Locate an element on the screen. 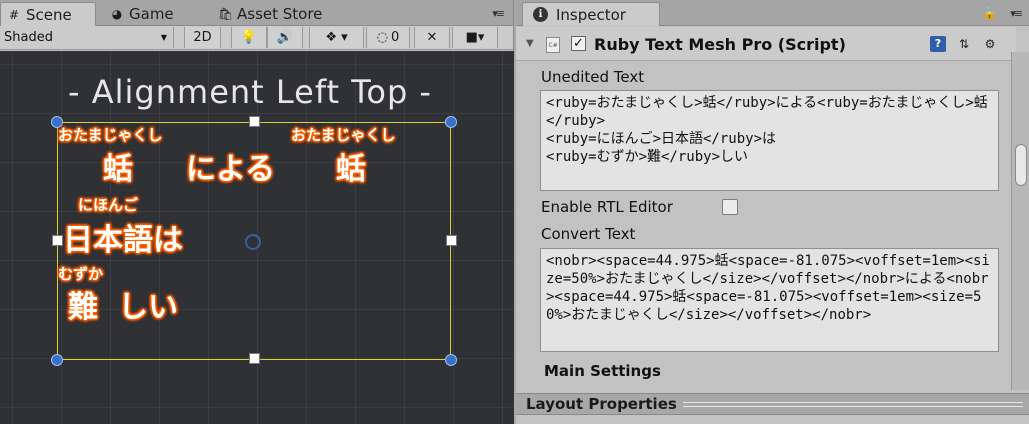 Image resolution: width=1029 pixels, height=424 pixels. base-text: 難 is located at coordinates (83, 307).